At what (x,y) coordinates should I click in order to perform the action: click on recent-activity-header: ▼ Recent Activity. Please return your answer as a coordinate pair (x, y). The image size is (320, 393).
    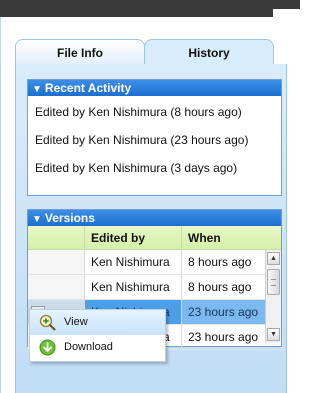
    Looking at the image, I should click on (154, 88).